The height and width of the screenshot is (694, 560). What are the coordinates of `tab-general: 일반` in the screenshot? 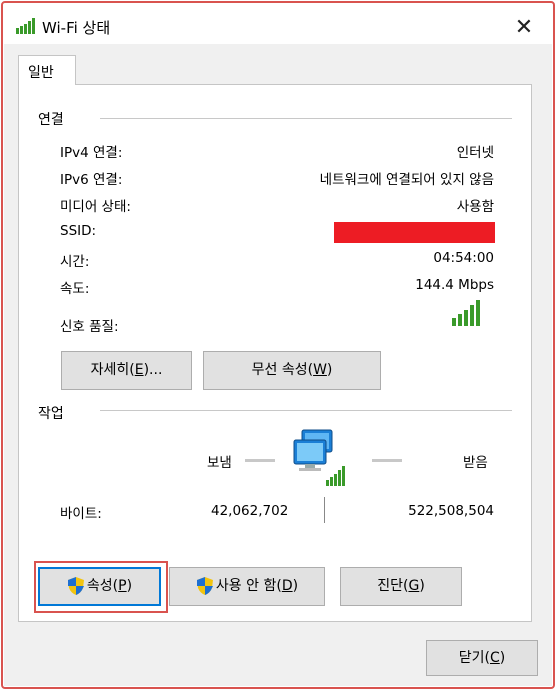 It's located at (47, 70).